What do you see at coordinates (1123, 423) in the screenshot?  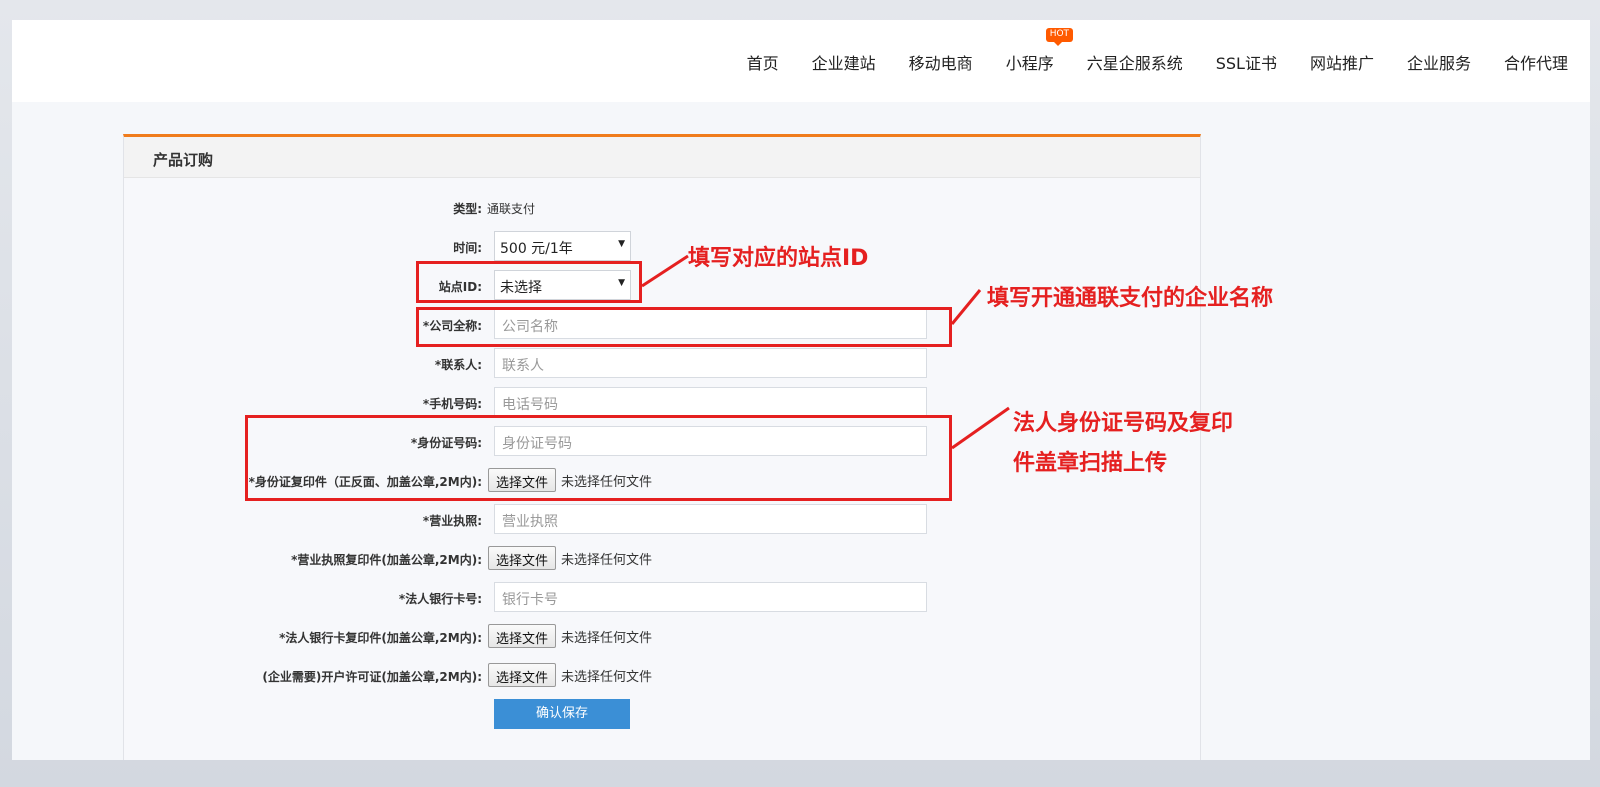 I see `annotation-id-note-line1: 法人身份证号码及复印` at bounding box center [1123, 423].